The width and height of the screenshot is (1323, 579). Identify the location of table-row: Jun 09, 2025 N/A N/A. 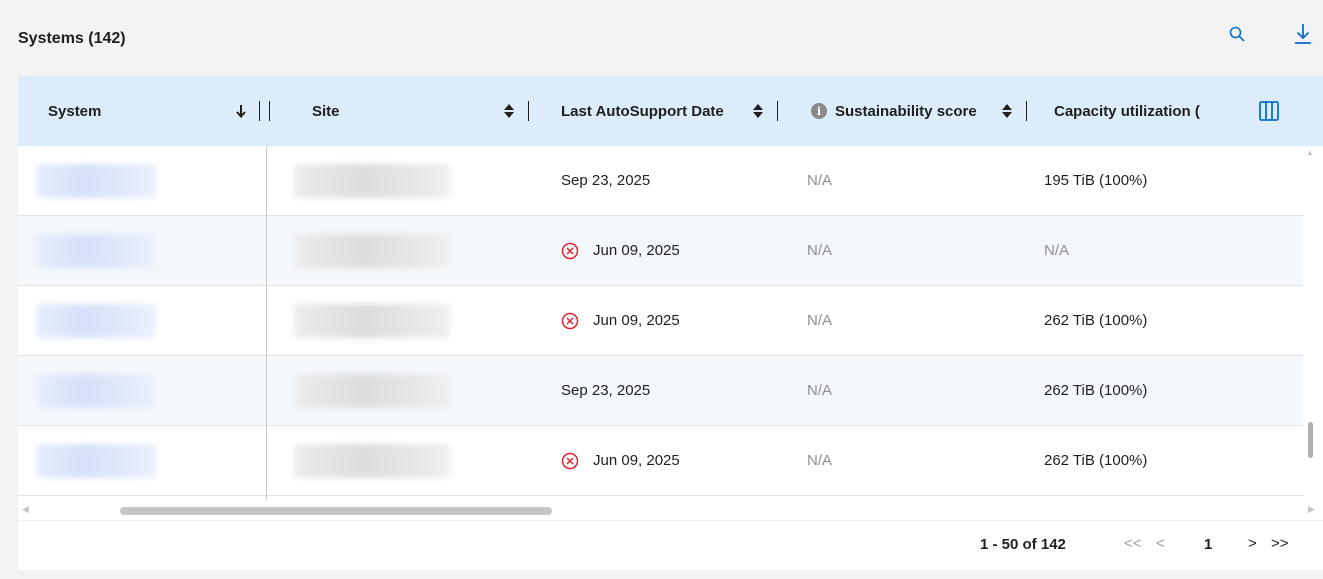
(660, 251).